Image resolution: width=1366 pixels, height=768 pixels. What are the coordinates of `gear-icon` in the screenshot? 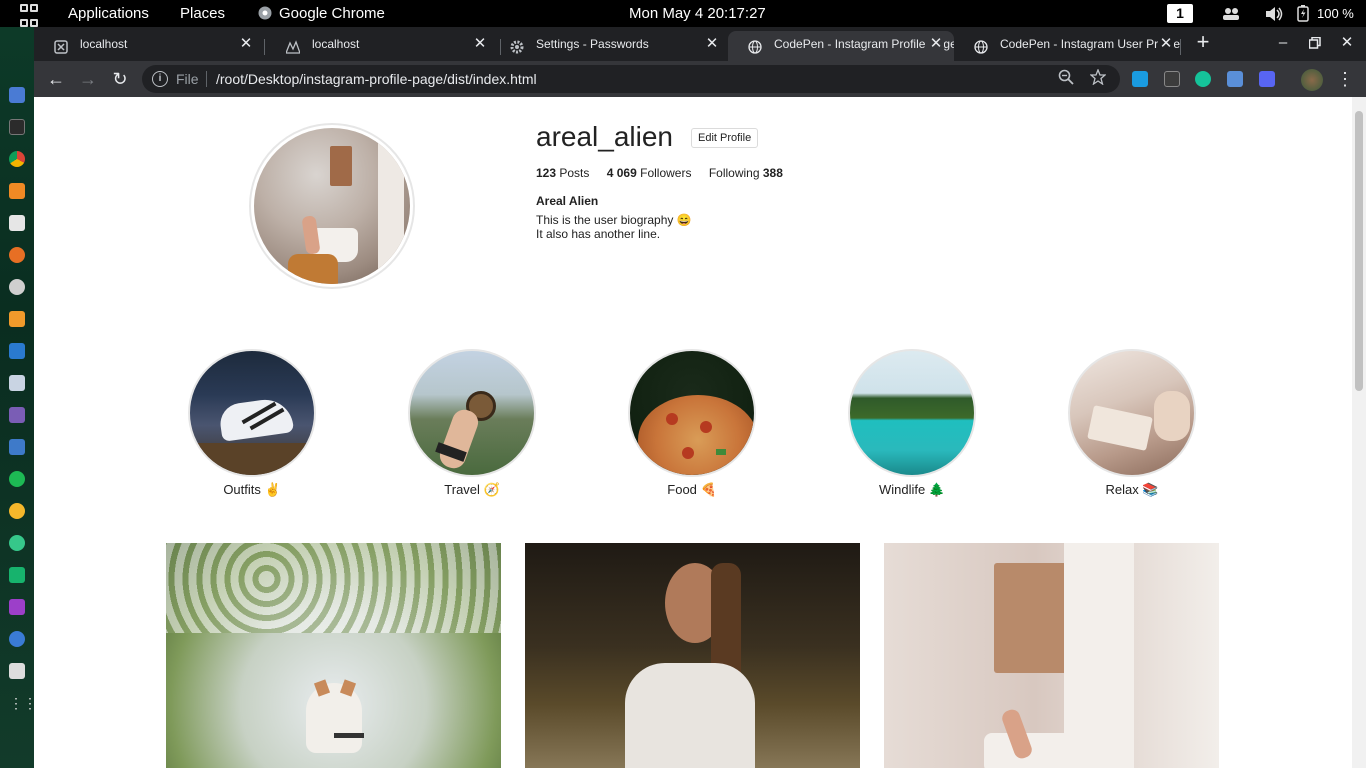 It's located at (517, 45).